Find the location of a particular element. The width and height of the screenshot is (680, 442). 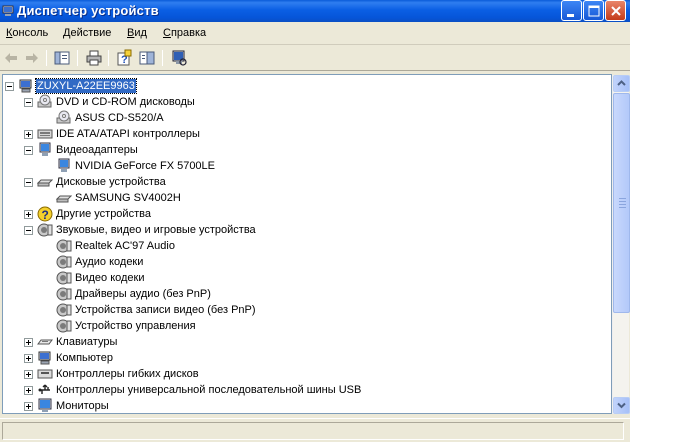

close-icon is located at coordinates (616, 11).